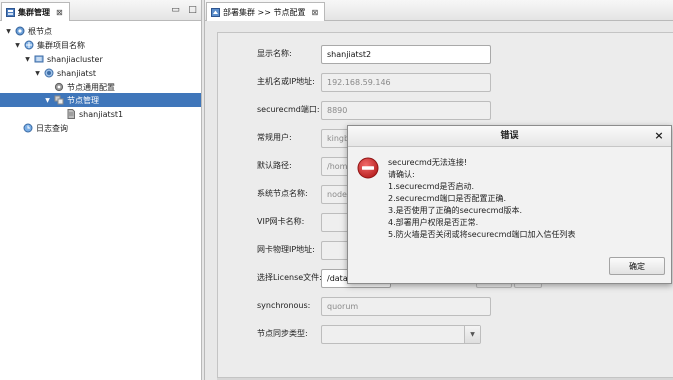  What do you see at coordinates (455, 210) in the screenshot?
I see `message-line: 3.是否使用了正确的securecmd版本.` at bounding box center [455, 210].